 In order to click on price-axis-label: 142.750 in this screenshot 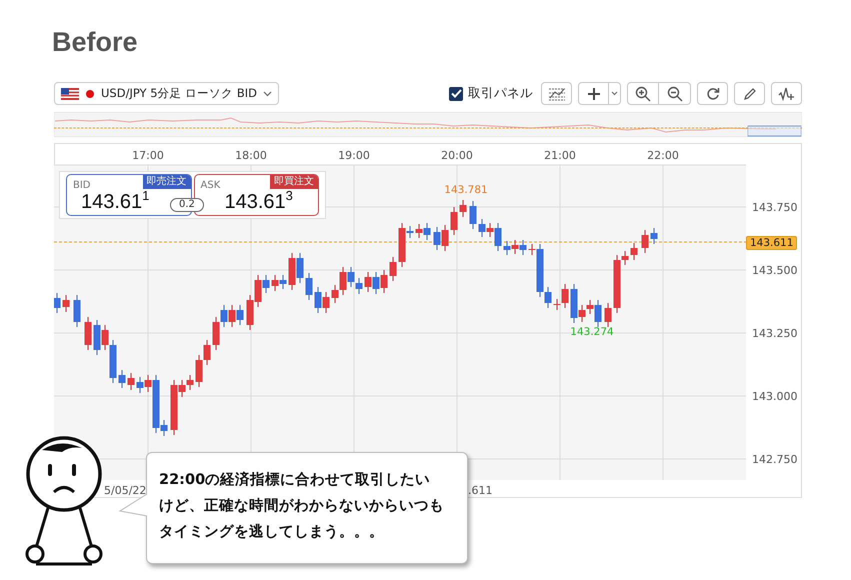, I will do `click(775, 459)`.